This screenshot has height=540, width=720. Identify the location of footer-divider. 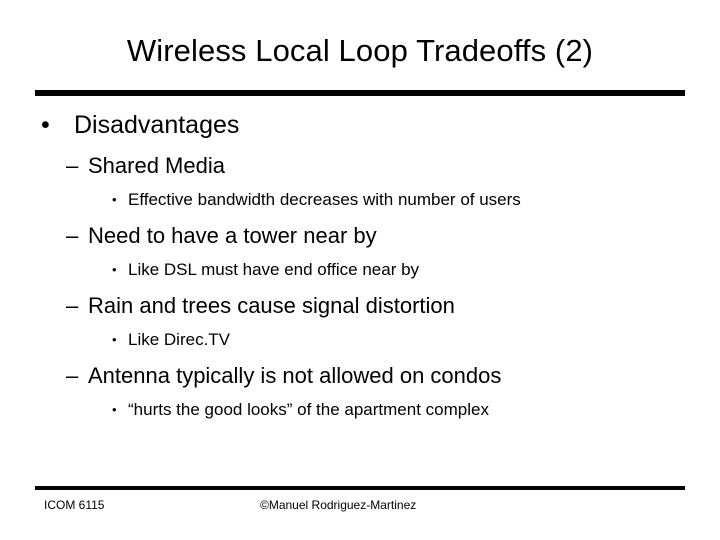
(360, 488).